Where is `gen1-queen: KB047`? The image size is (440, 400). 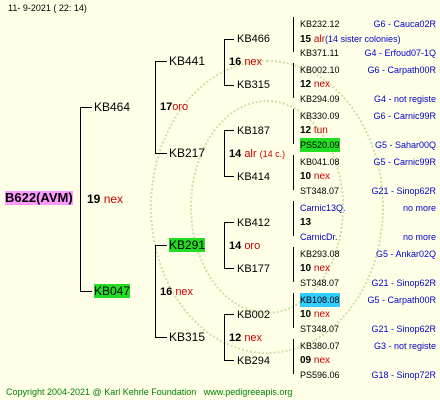 gen1-queen: KB047 is located at coordinates (112, 291).